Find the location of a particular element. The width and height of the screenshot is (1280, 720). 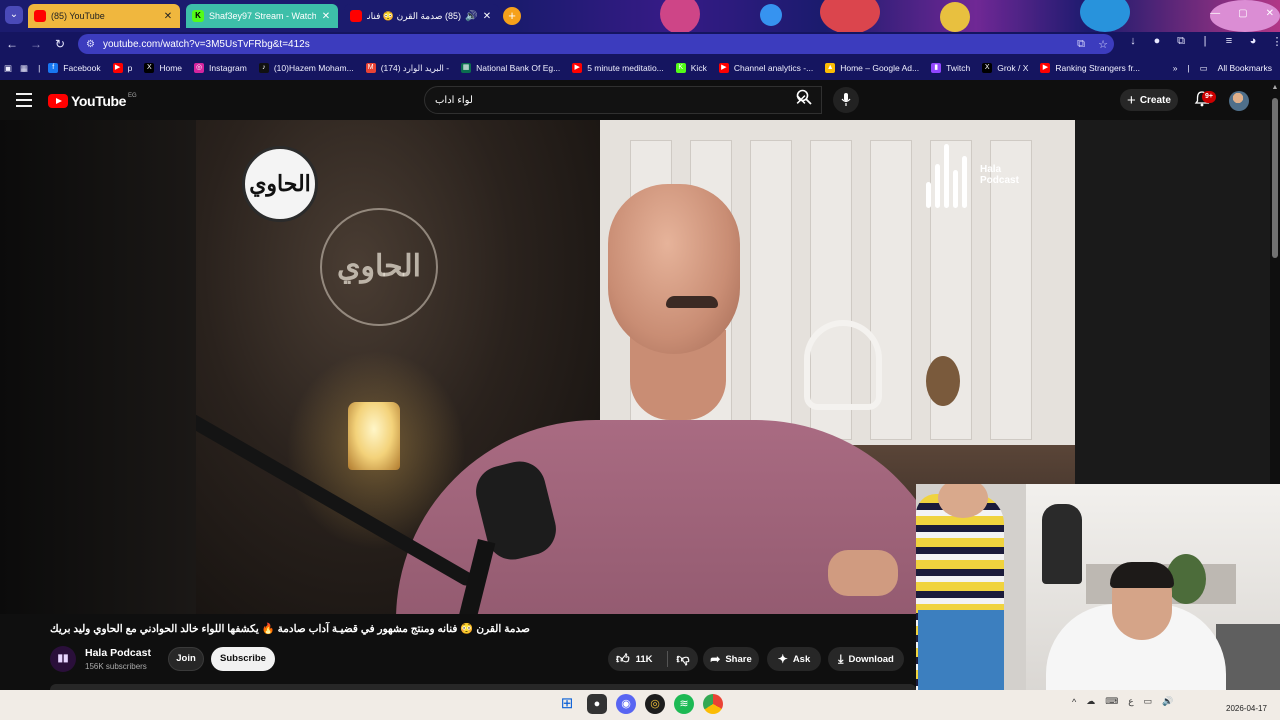

bookmark-label: Twitch is located at coordinates (958, 68).